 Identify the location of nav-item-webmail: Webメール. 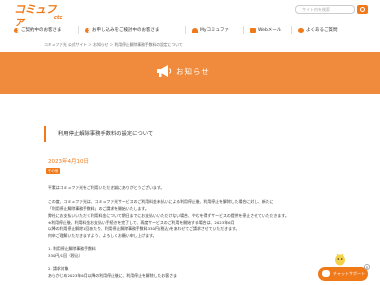
(265, 30).